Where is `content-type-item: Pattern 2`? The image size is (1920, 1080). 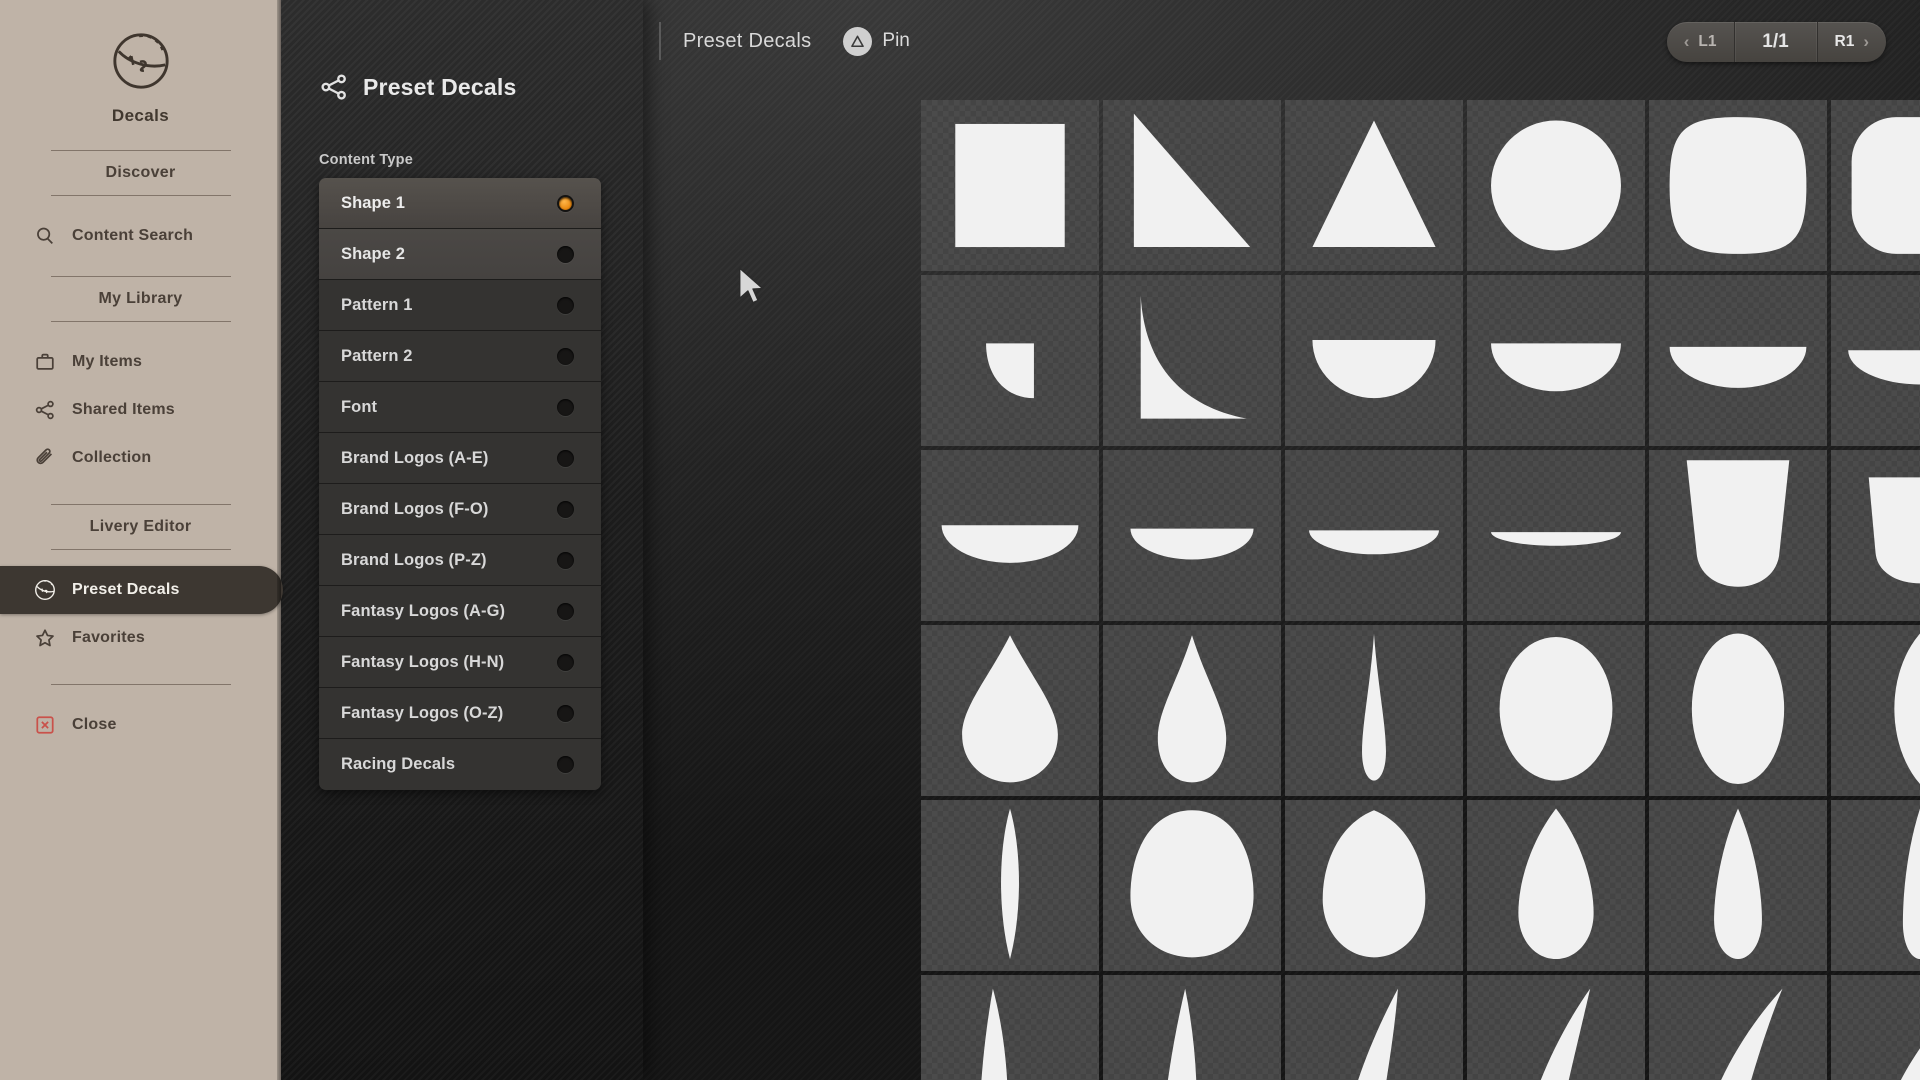 content-type-item: Pattern 2 is located at coordinates (460, 356).